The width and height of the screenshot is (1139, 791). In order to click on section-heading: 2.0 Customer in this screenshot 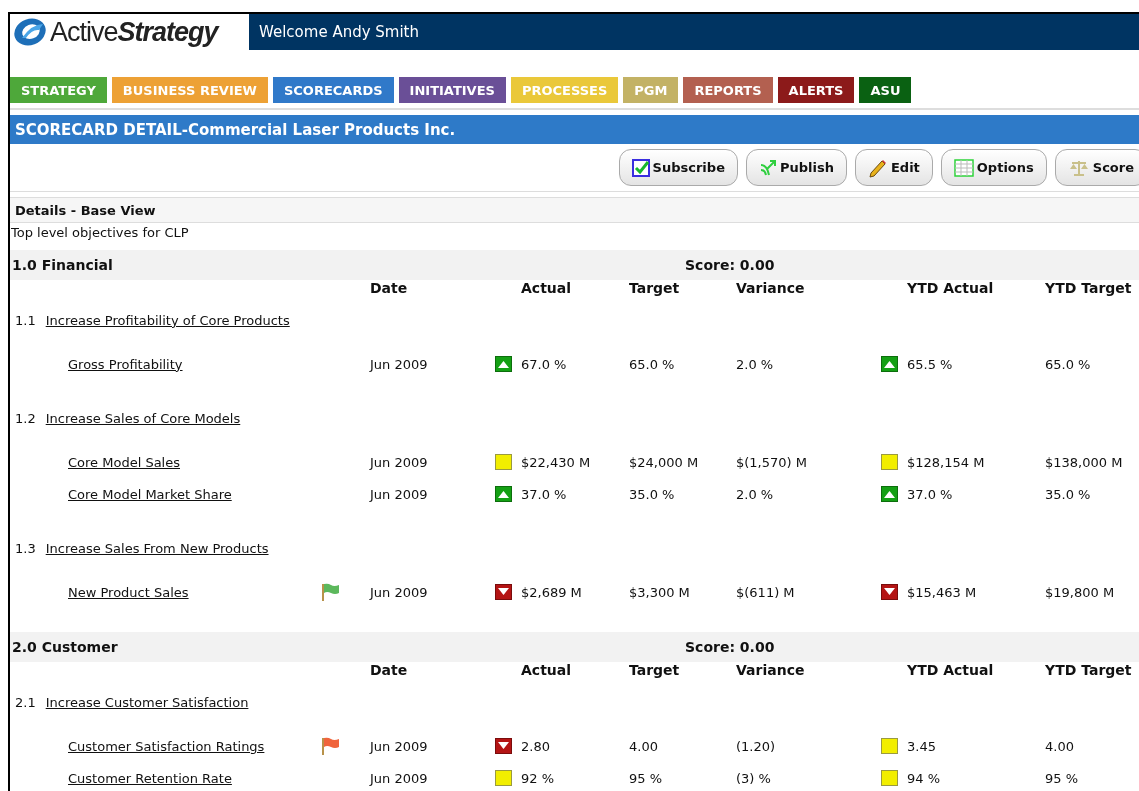, I will do `click(65, 647)`.